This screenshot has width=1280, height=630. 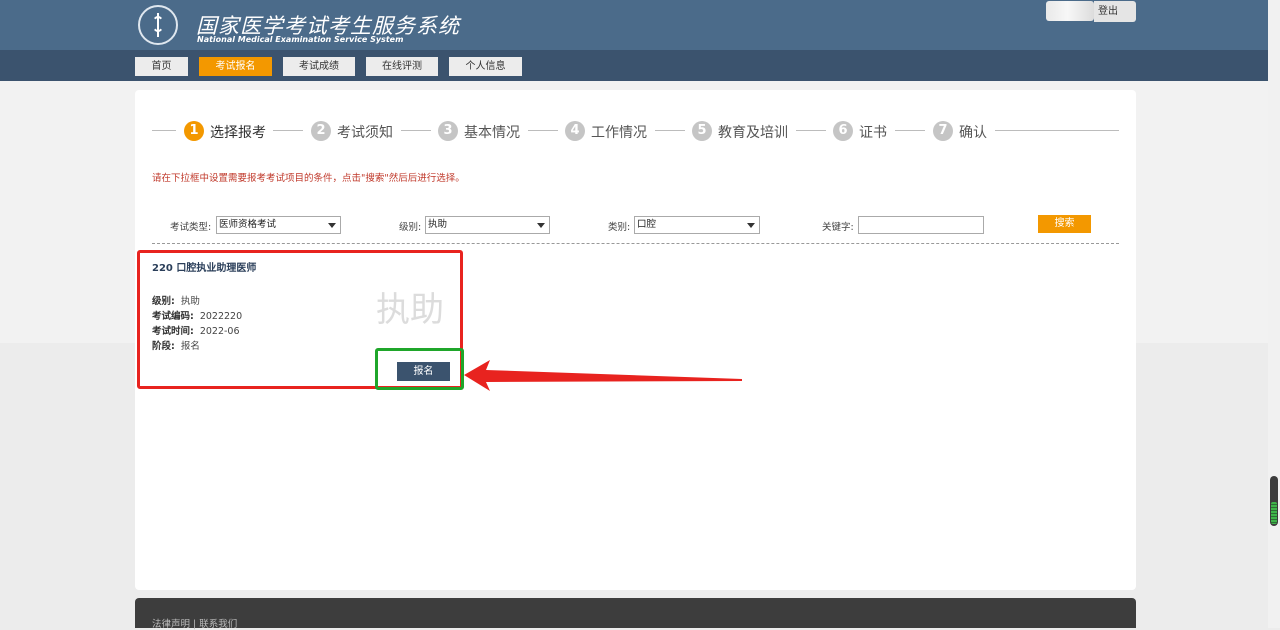 What do you see at coordinates (1274, 314) in the screenshot?
I see `scrollbar-track` at bounding box center [1274, 314].